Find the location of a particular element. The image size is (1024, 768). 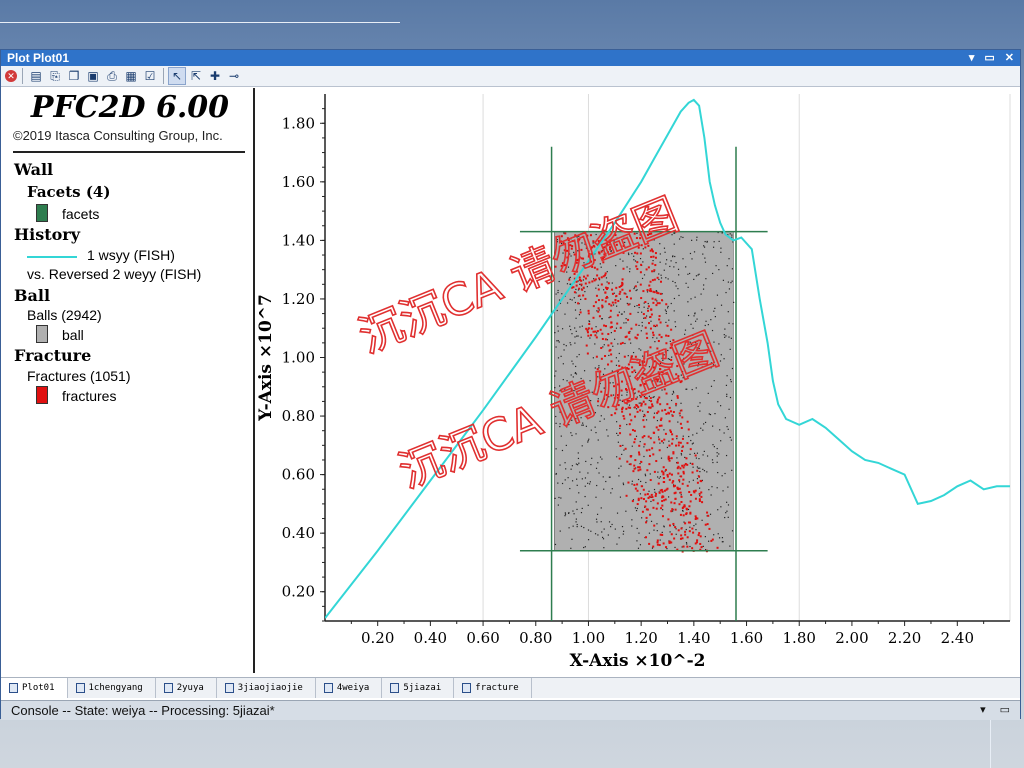

save-icon: ▣ is located at coordinates (93, 76).